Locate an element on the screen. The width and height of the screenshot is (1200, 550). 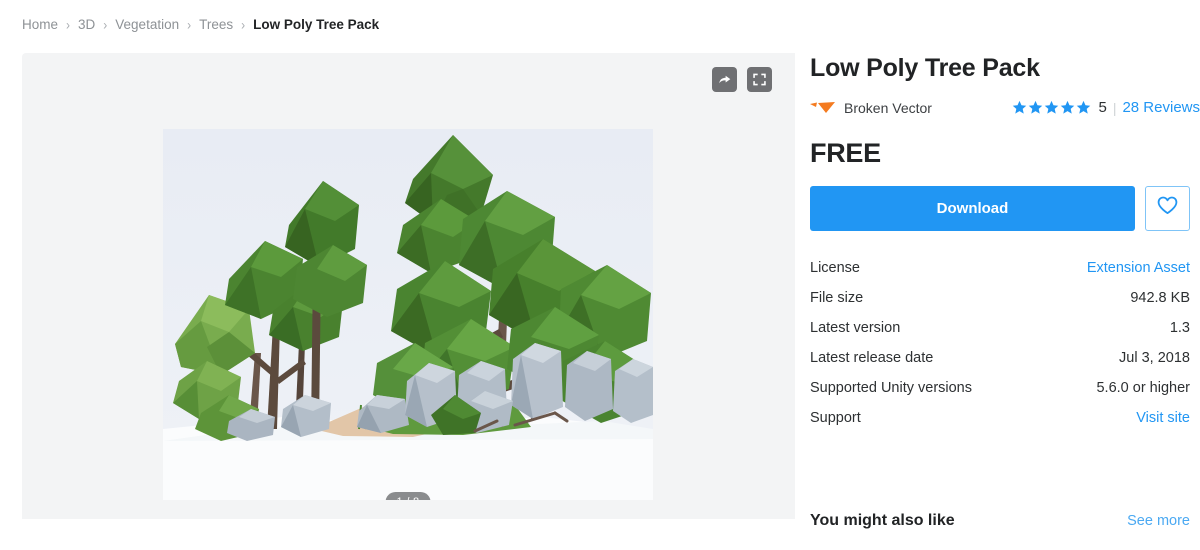
download-button: Download is located at coordinates (972, 208).